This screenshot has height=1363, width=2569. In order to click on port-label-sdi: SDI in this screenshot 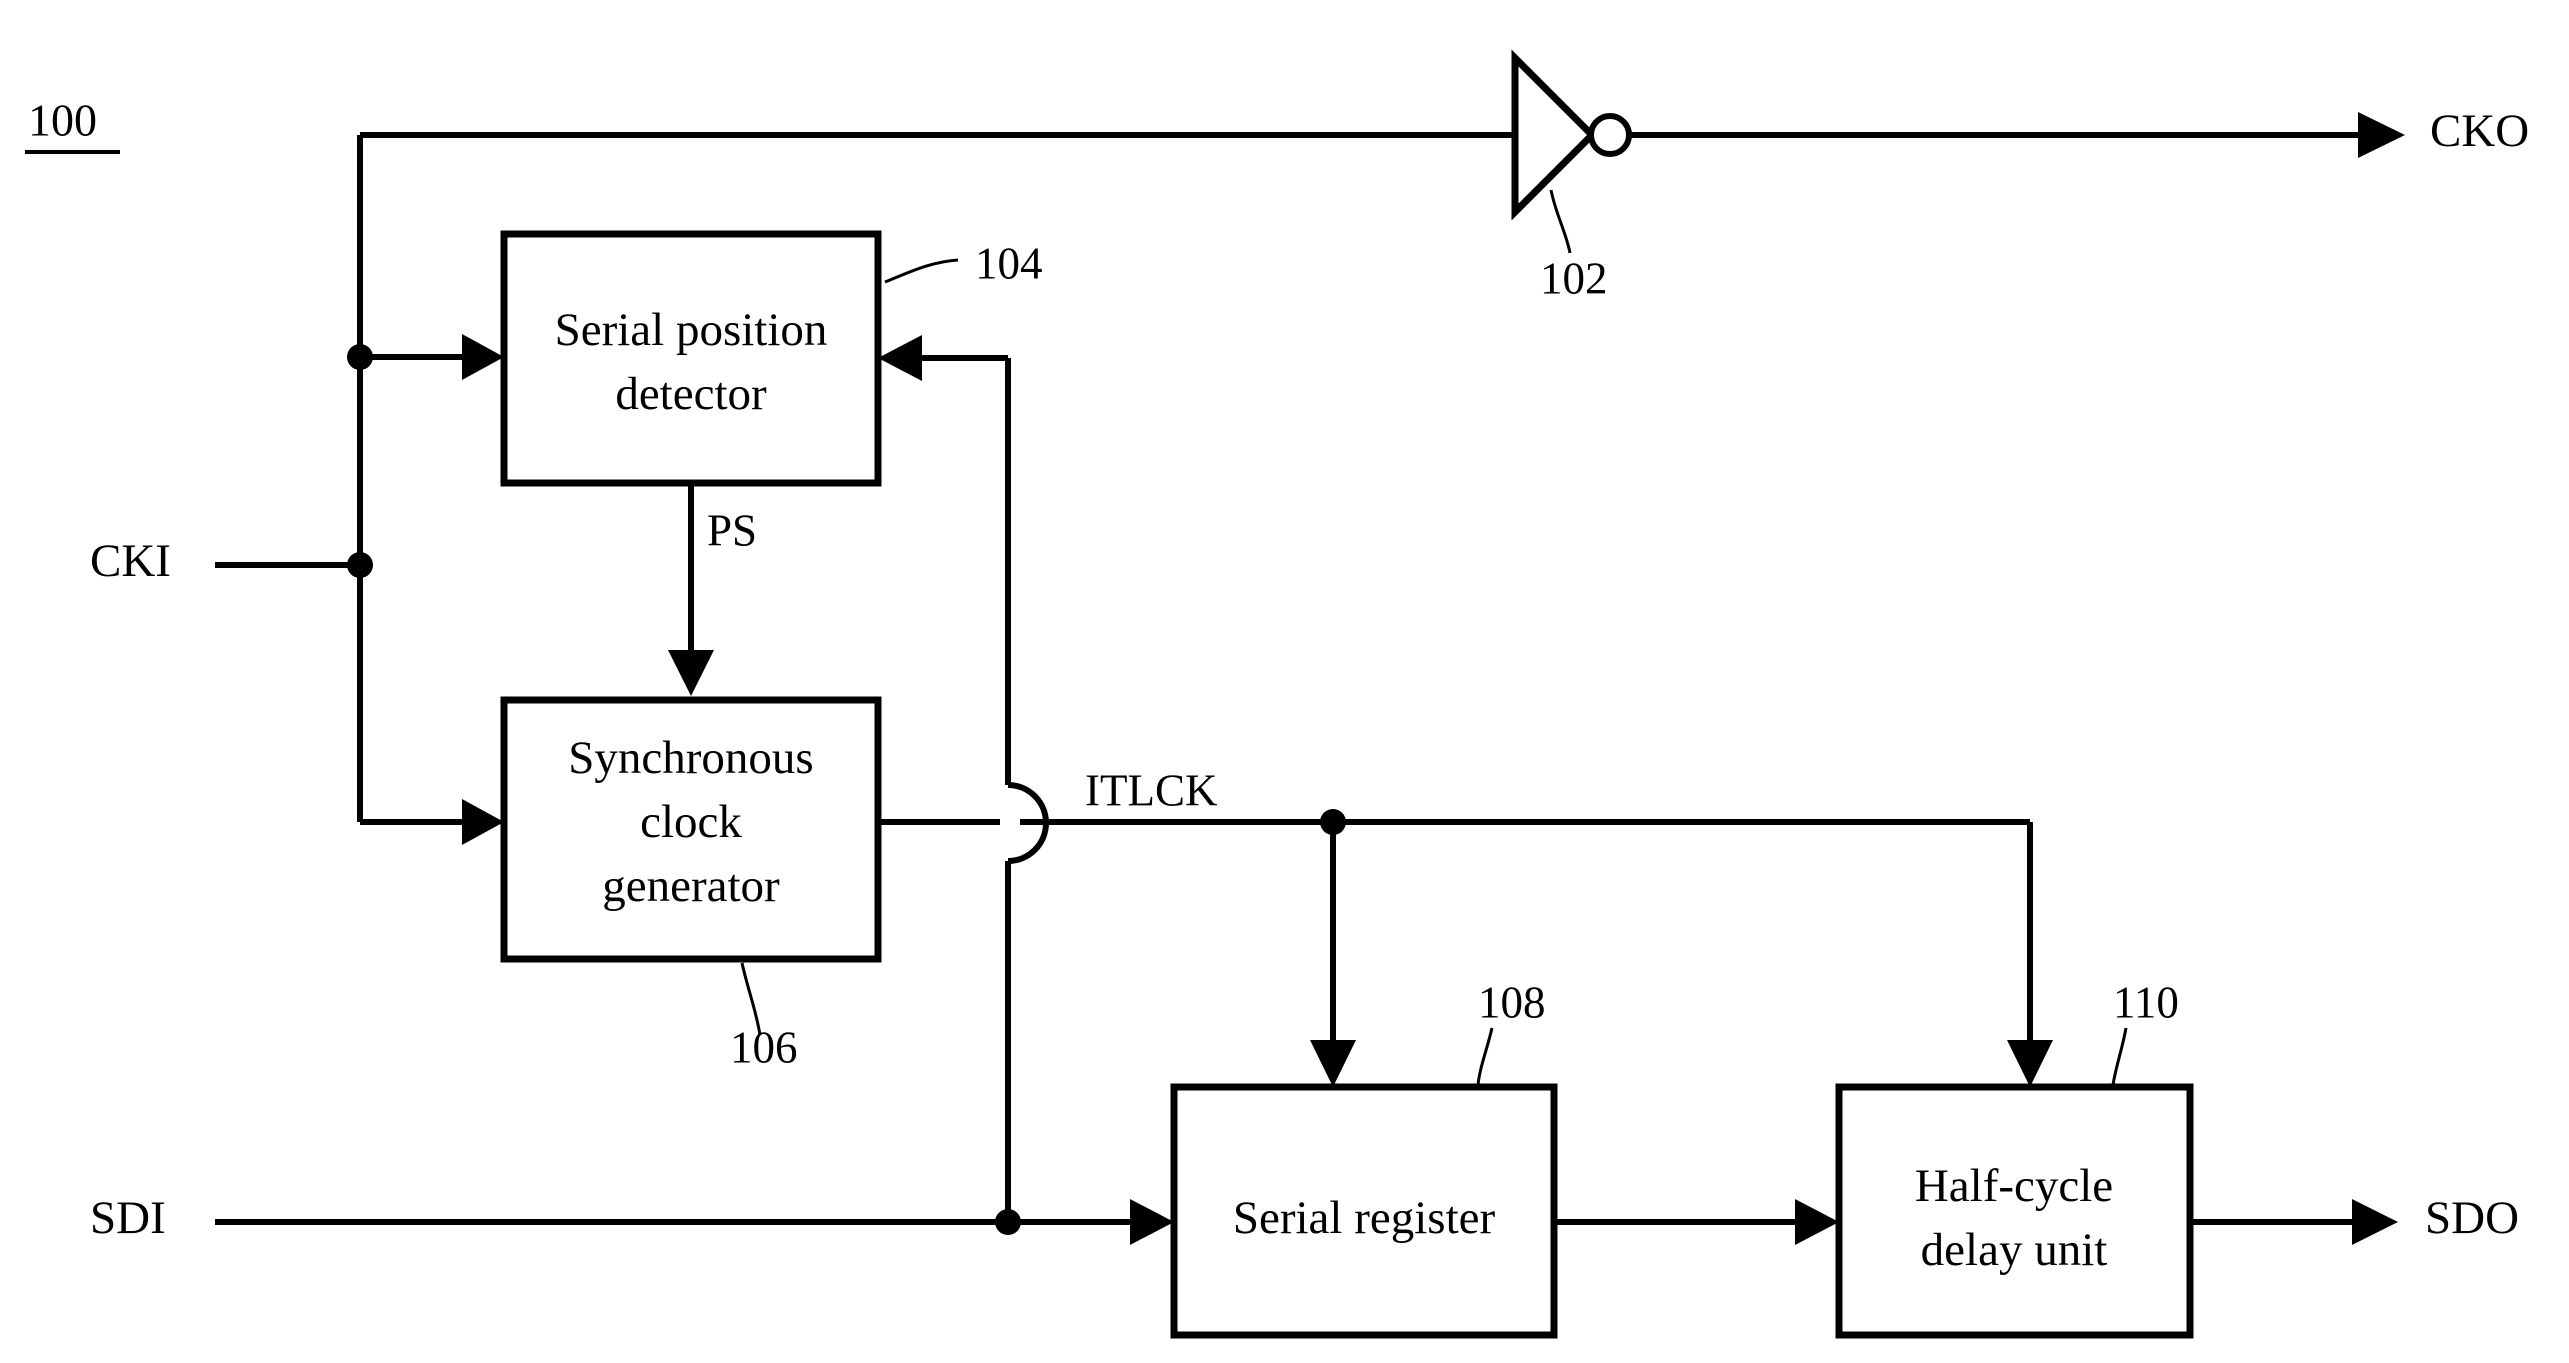, I will do `click(128, 1218)`.